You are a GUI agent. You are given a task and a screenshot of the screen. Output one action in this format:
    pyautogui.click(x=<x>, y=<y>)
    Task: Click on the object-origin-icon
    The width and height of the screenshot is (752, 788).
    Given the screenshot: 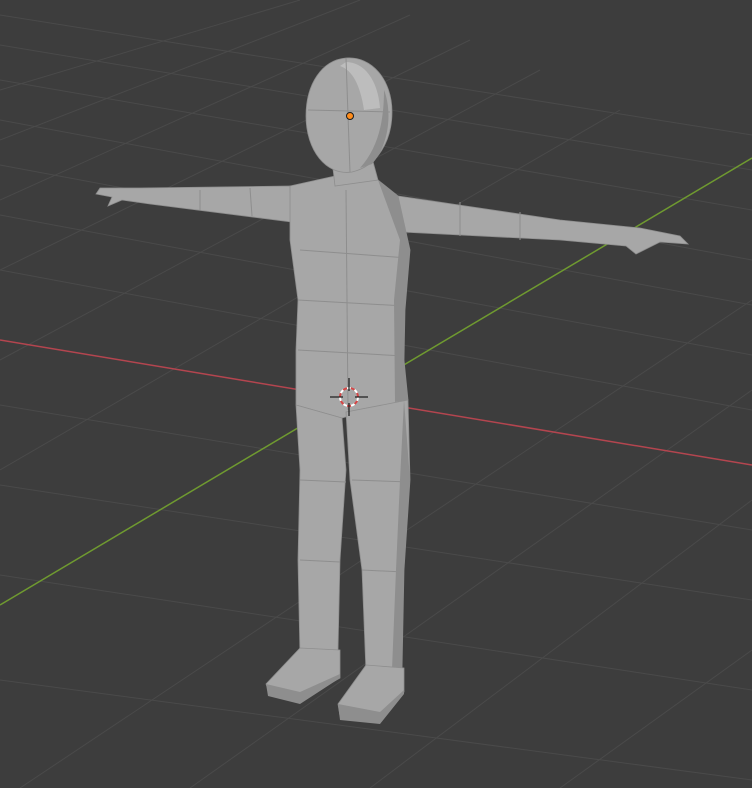 What is the action you would take?
    pyautogui.click(x=350, y=116)
    